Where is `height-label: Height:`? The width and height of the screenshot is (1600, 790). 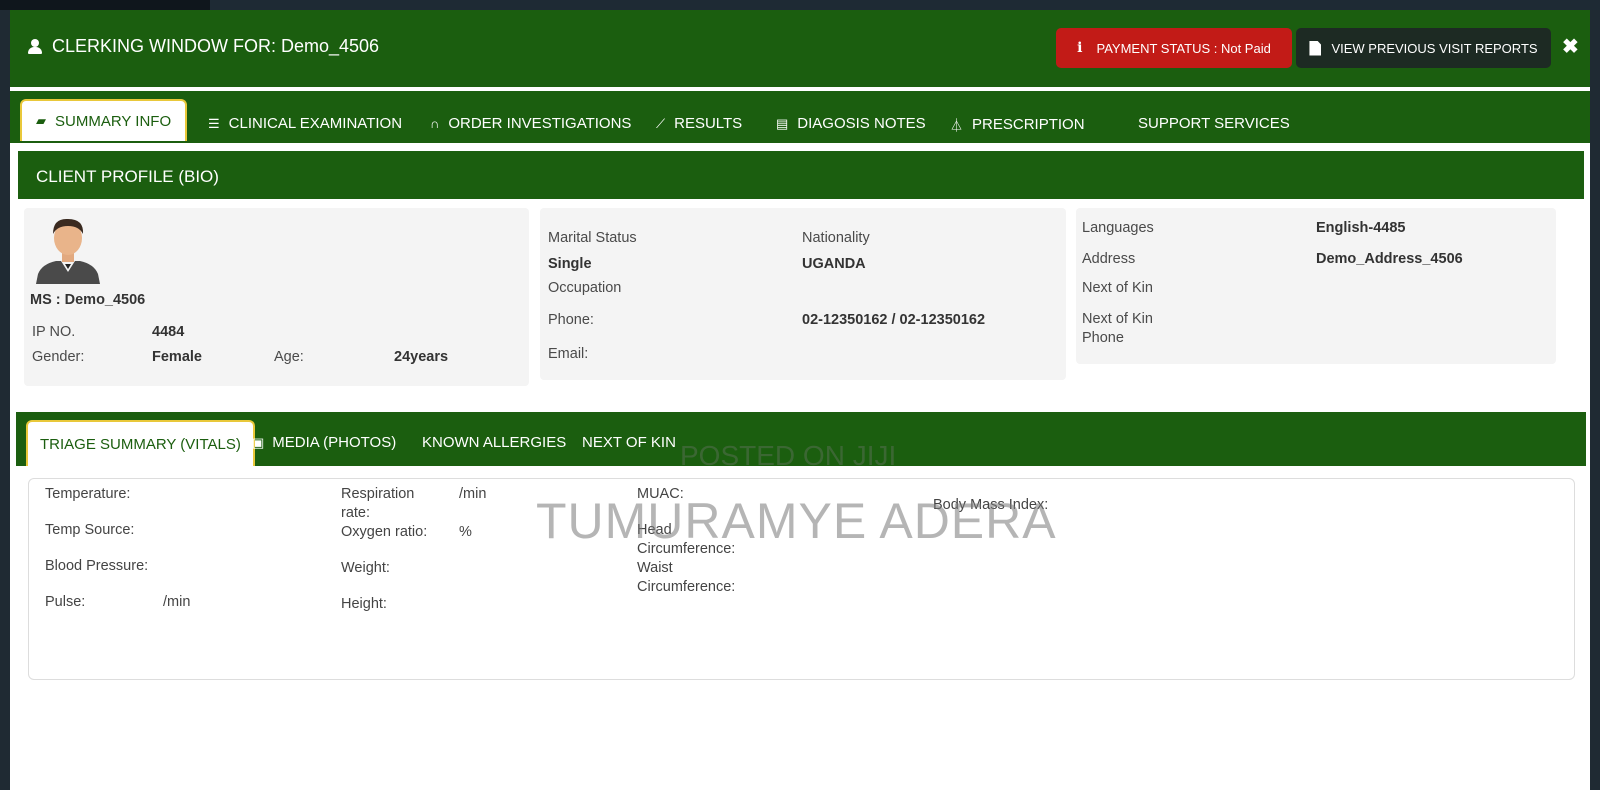
height-label: Height: is located at coordinates (364, 604).